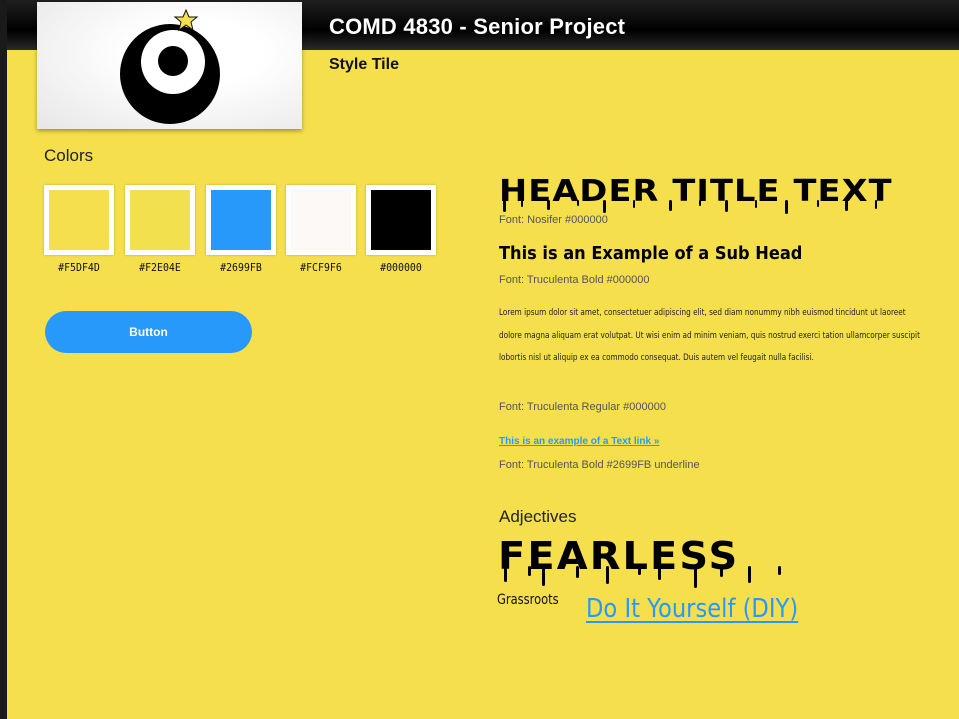 The image size is (959, 719). What do you see at coordinates (160, 267) in the screenshot?
I see `swatch-code: #F2E04E` at bounding box center [160, 267].